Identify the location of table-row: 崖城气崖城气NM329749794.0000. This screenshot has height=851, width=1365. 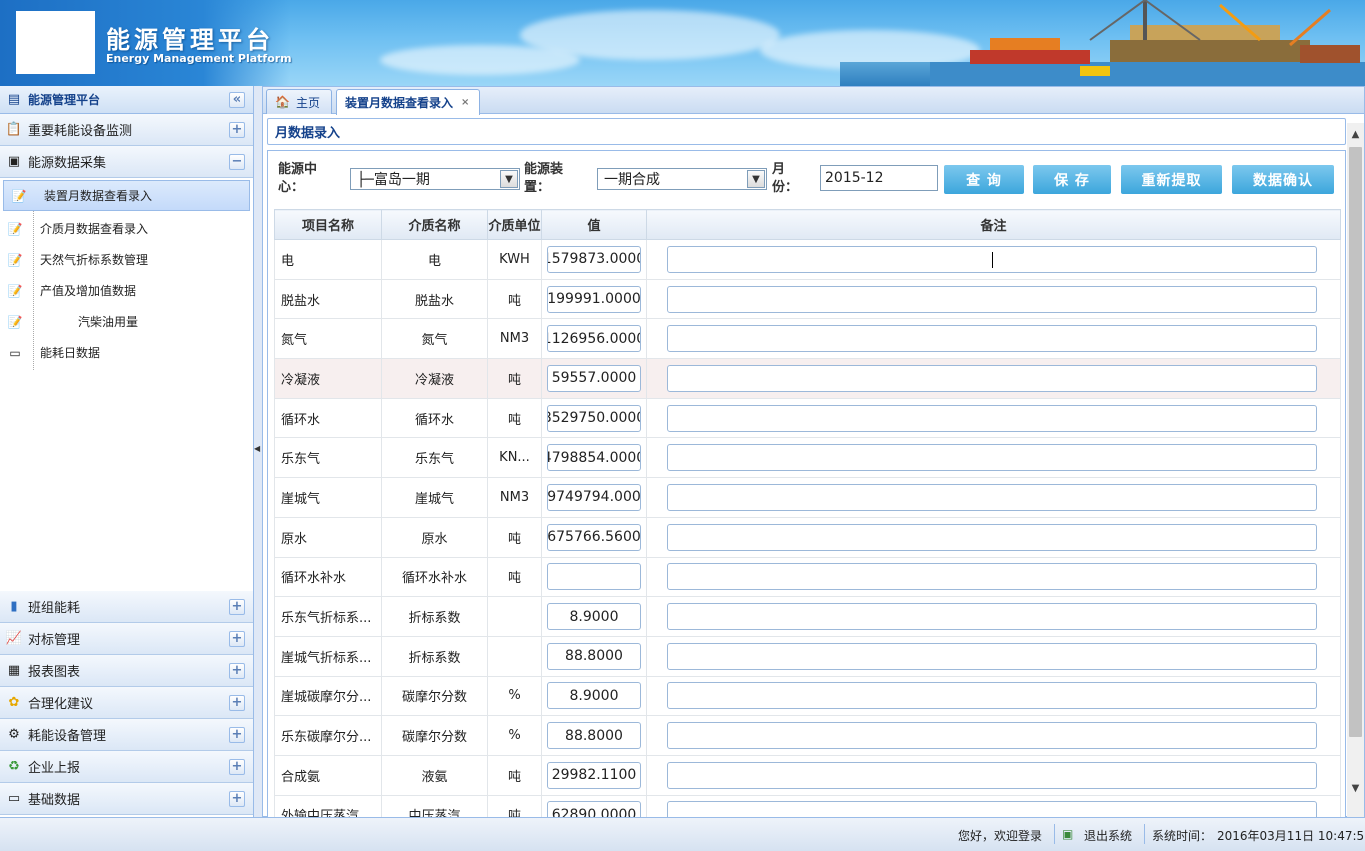
(807, 497).